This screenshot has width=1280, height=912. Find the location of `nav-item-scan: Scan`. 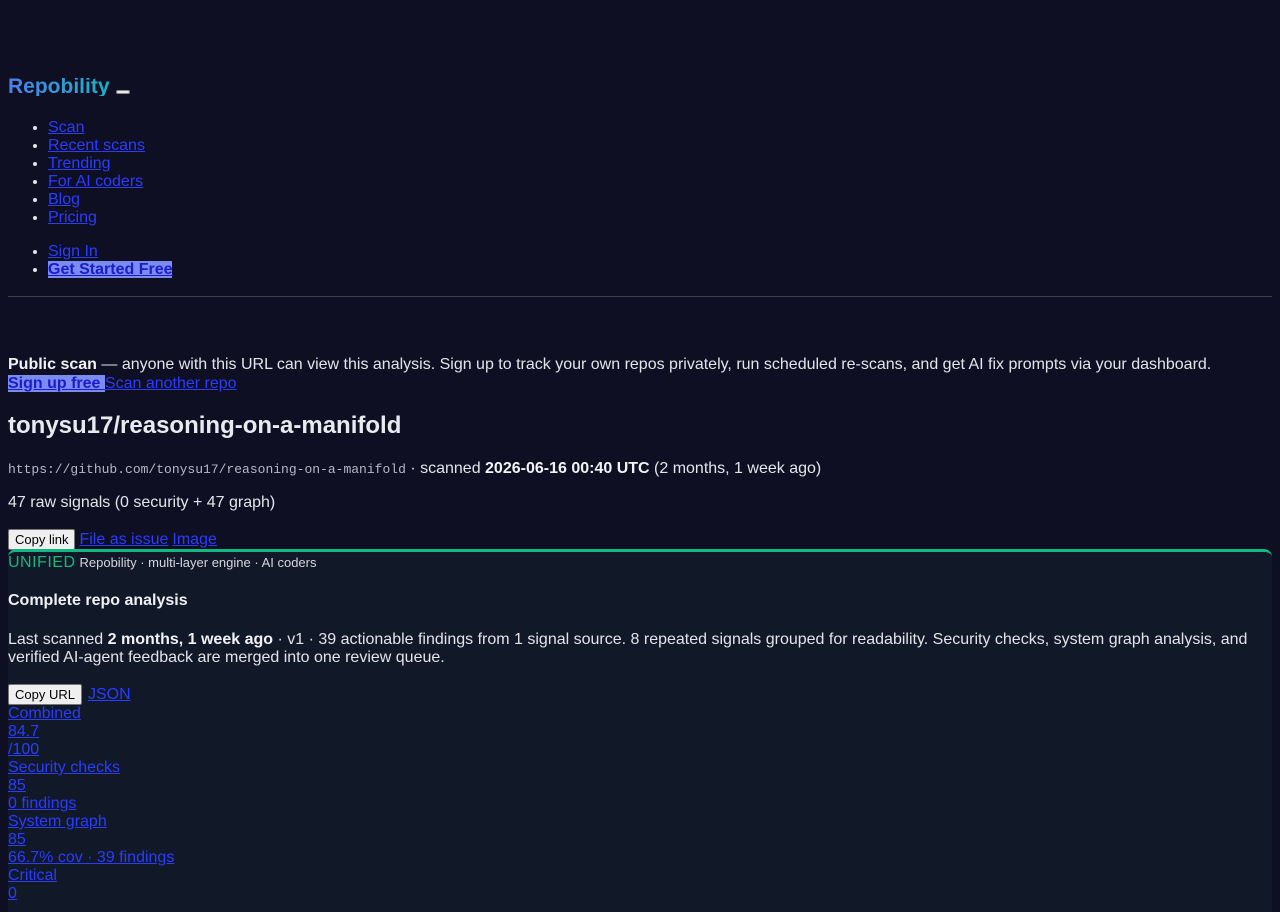

nav-item-scan: Scan is located at coordinates (96, 128).